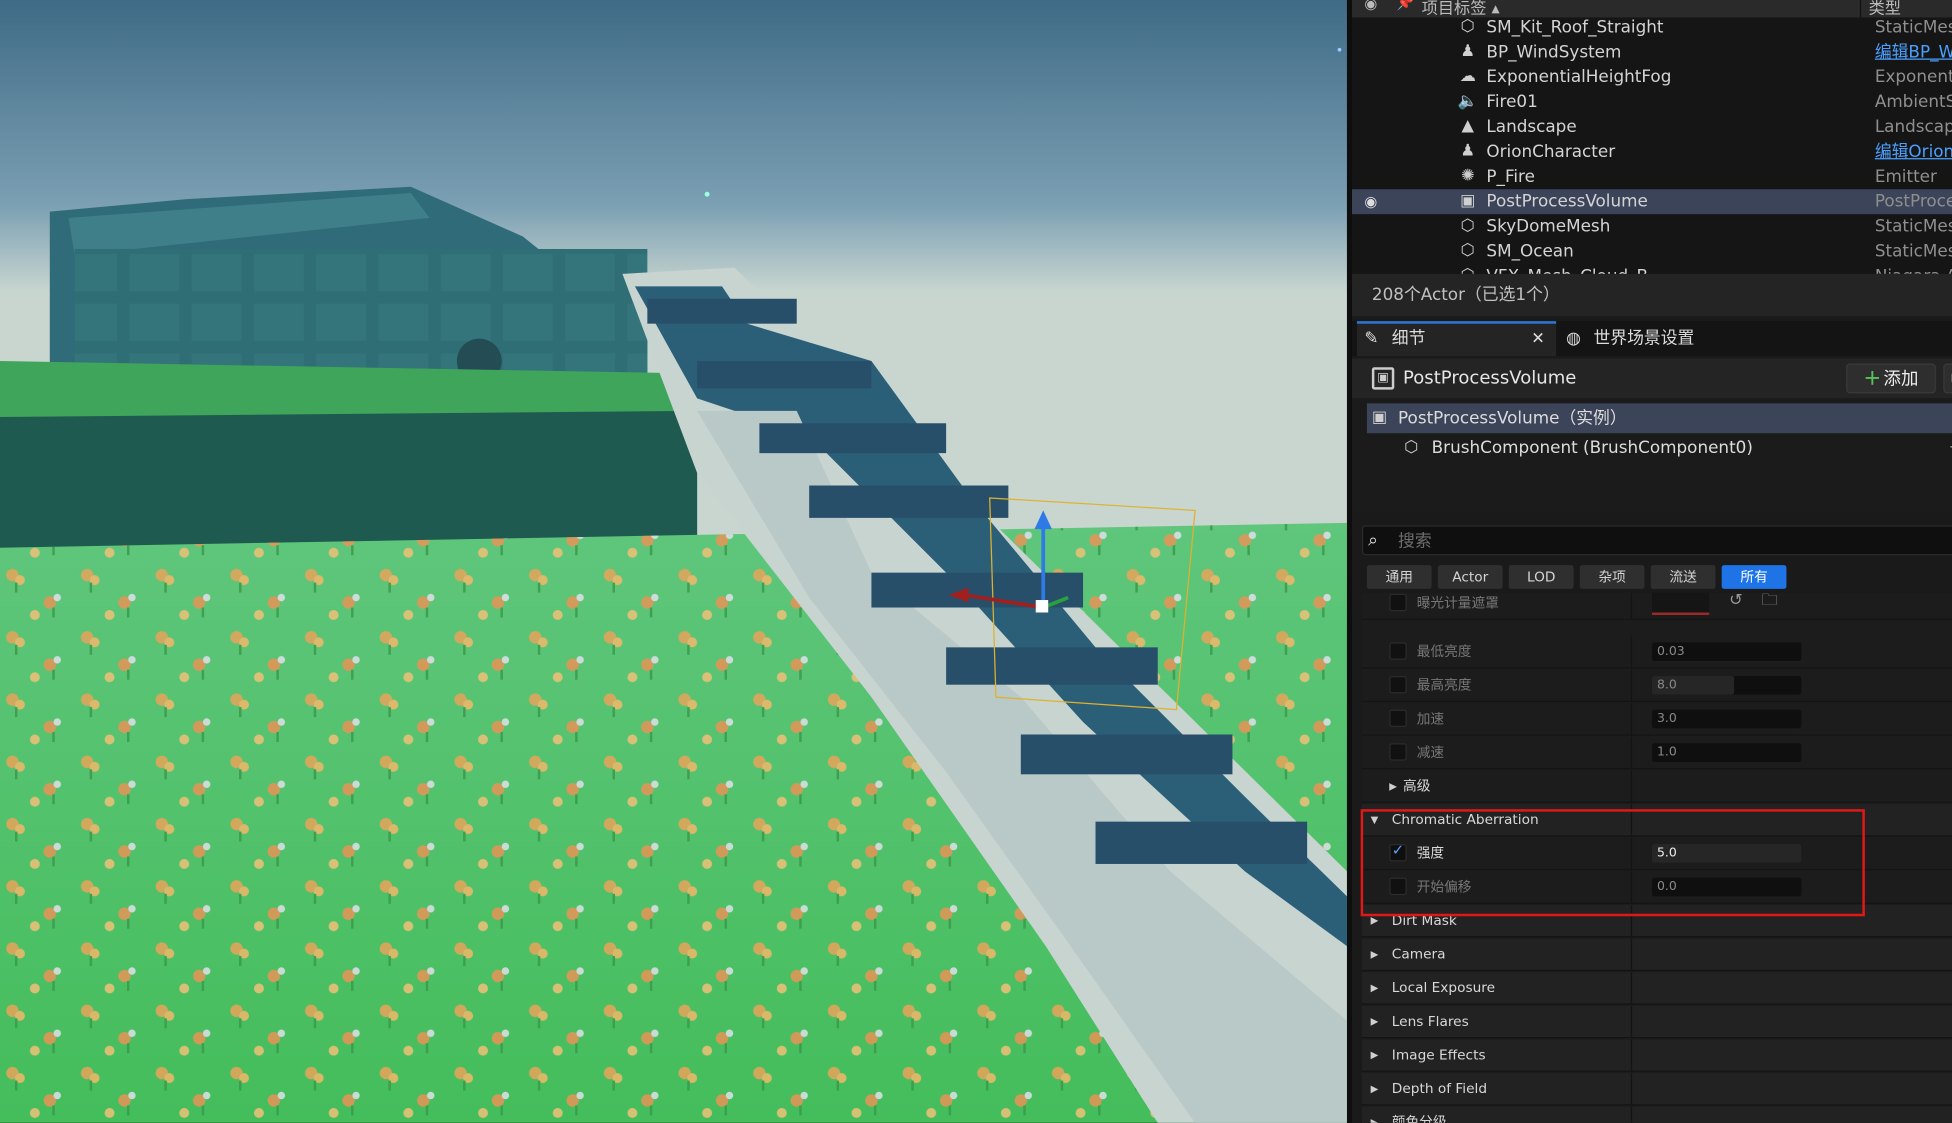 Image resolution: width=1952 pixels, height=1123 pixels. I want to click on category-label: Lens Flares, so click(1430, 1021).